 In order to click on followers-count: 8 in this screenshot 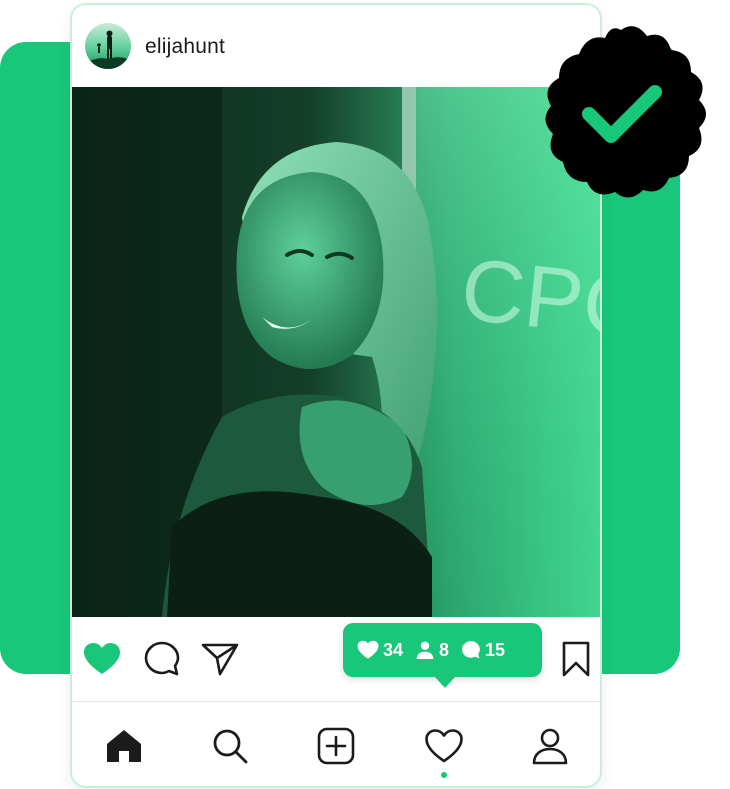, I will do `click(444, 649)`.